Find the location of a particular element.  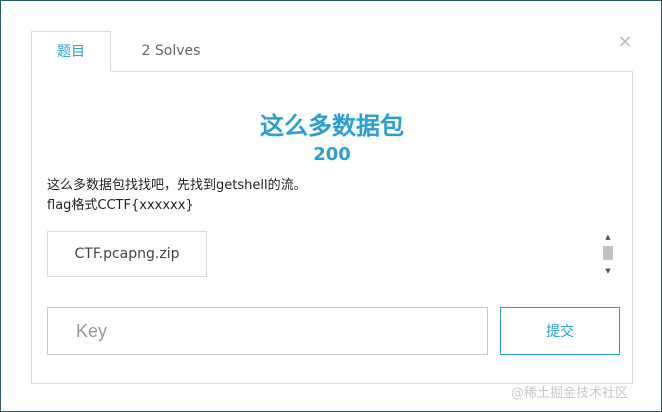

file-download-button: CTF.pcapng.zip is located at coordinates (127, 254).